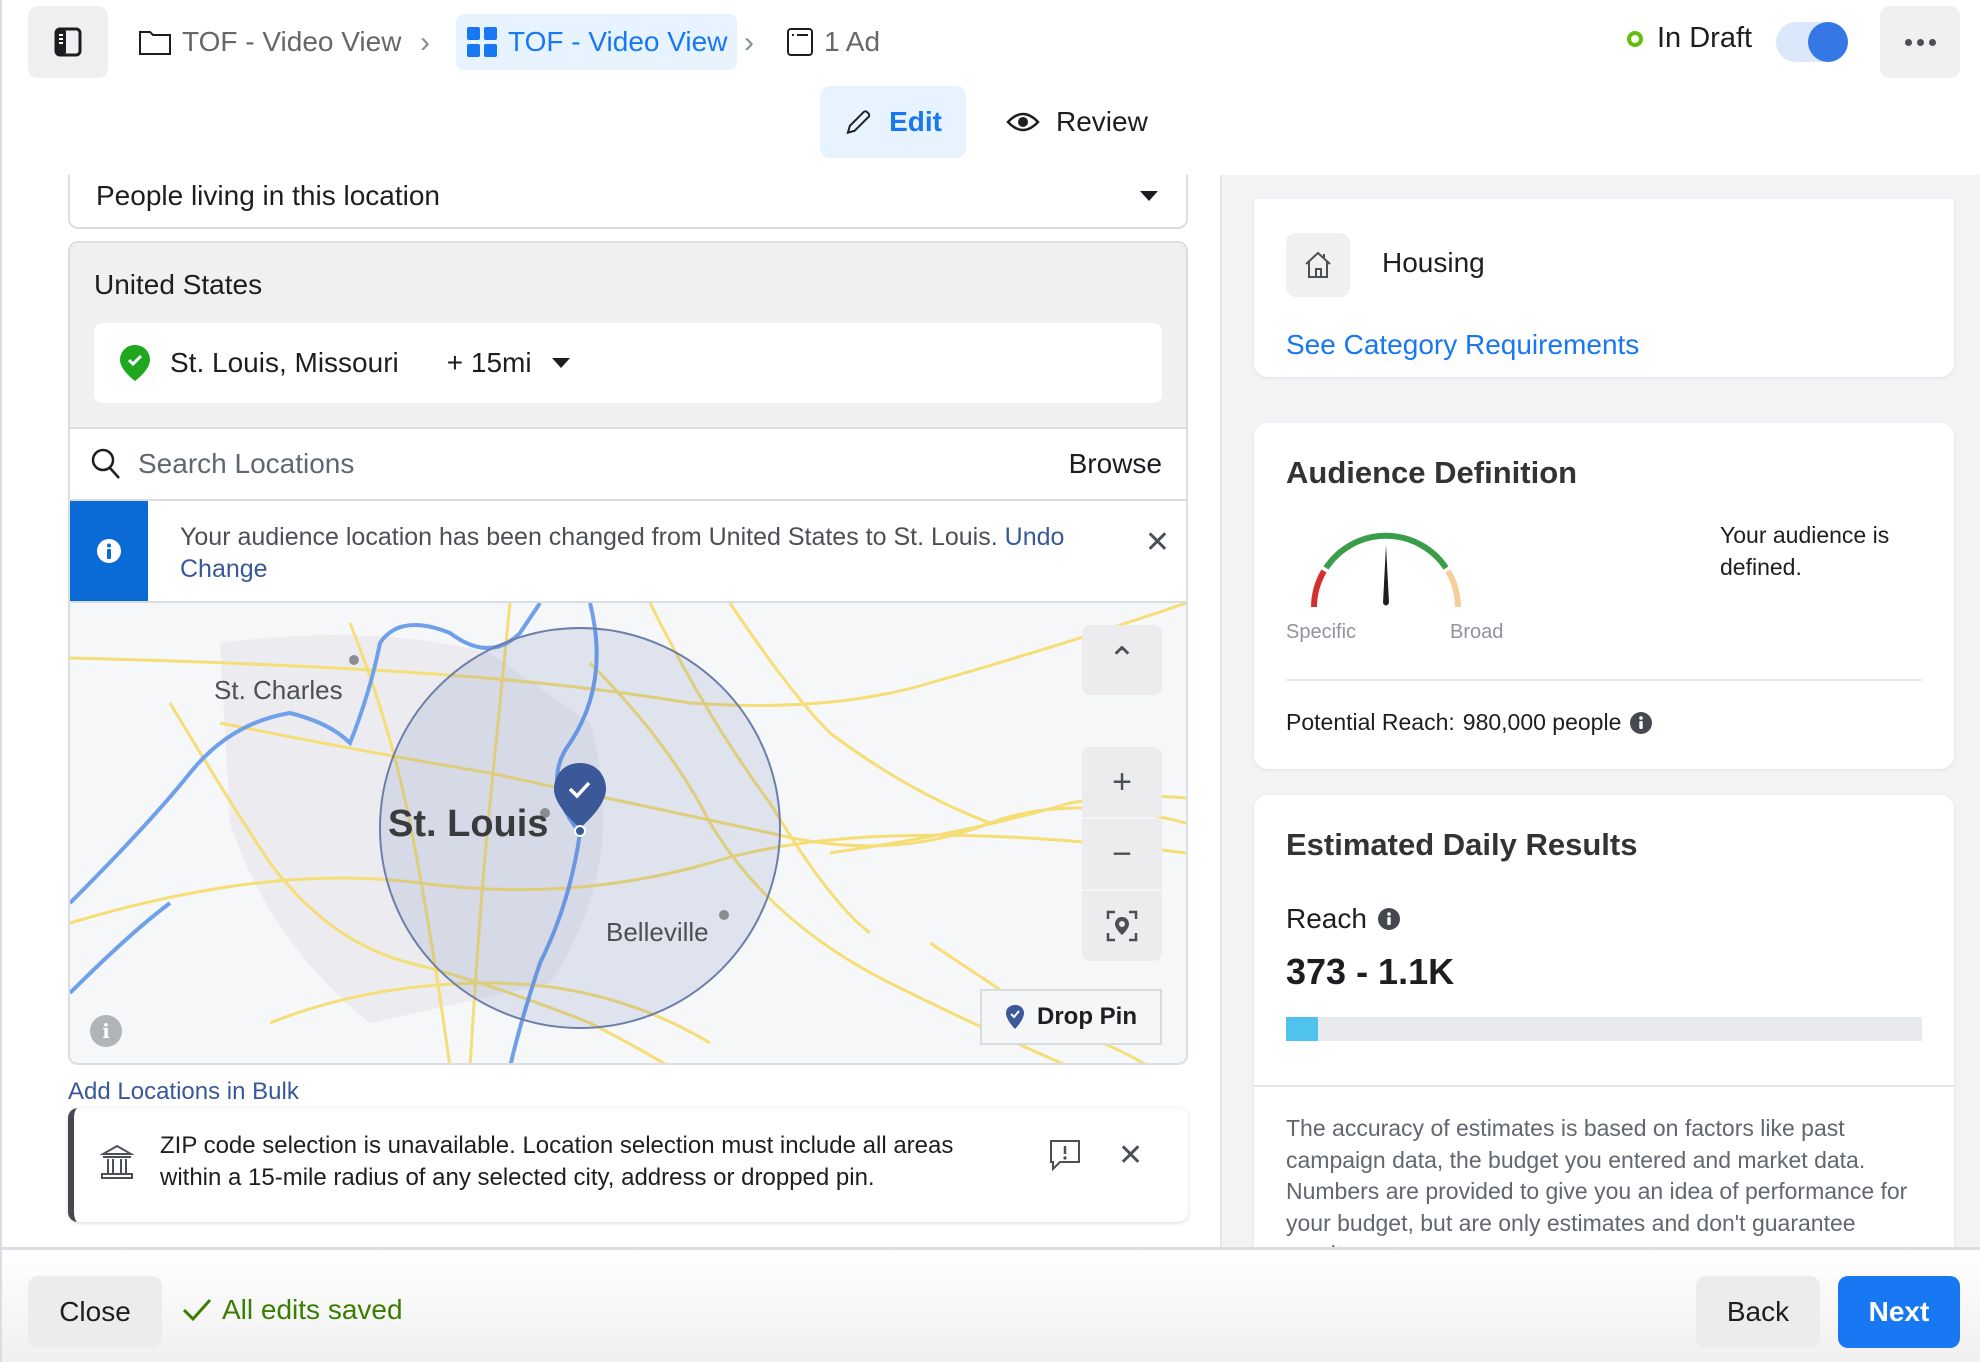 This screenshot has width=1980, height=1362. What do you see at coordinates (858, 122) in the screenshot?
I see `pencil-icon` at bounding box center [858, 122].